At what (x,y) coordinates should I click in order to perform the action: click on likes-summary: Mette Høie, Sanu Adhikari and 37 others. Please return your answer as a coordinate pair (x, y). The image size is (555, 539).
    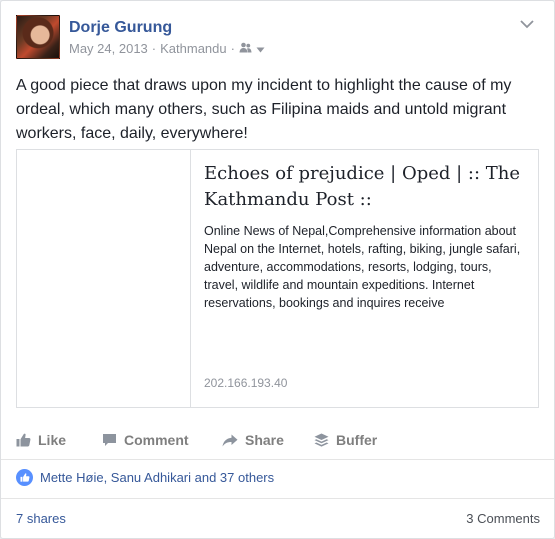
    Looking at the image, I should click on (145, 477).